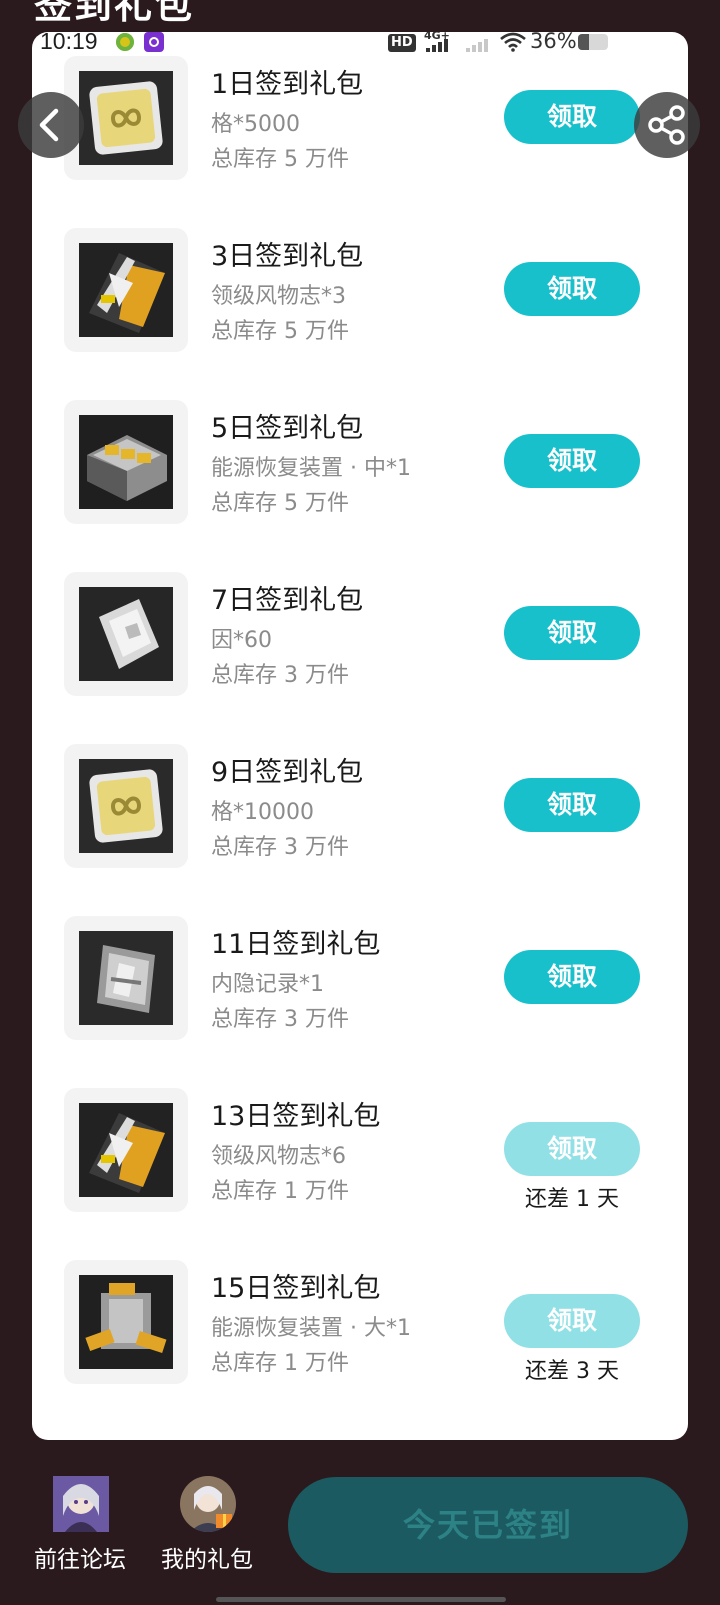 The image size is (720, 1605). What do you see at coordinates (572, 1371) in the screenshot?
I see `days-remaining: 还差 3 天` at bounding box center [572, 1371].